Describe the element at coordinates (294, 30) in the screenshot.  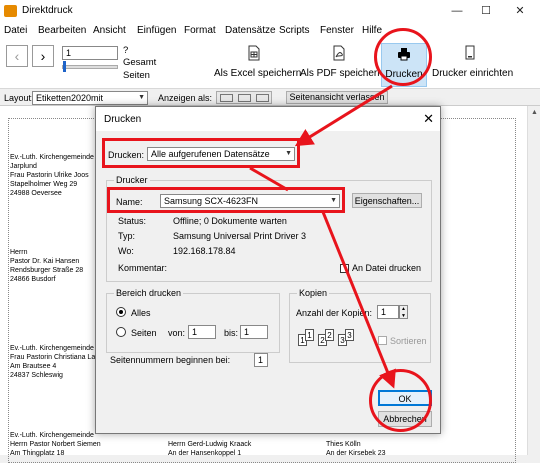
I see `menu-scripts: Scripts` at that location.